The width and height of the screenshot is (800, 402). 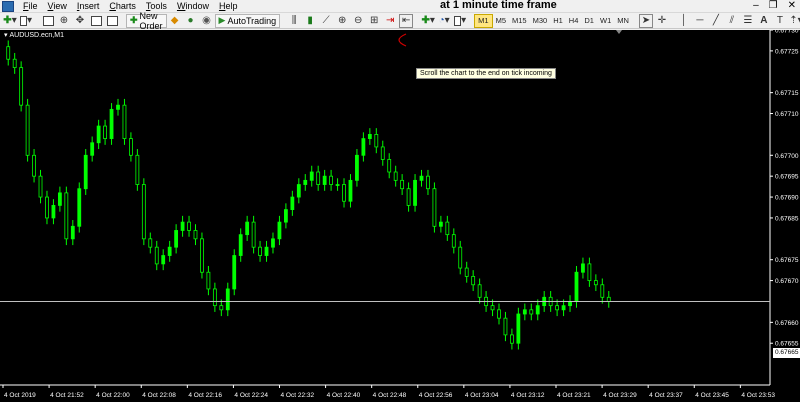 I want to click on navigator-icon: ✥, so click(x=80, y=21).